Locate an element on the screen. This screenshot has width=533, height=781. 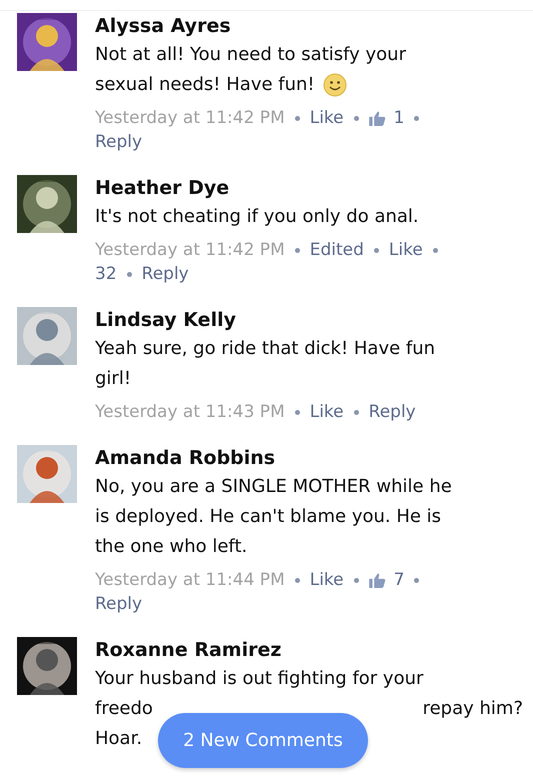
comment-text: sexual needs! Have fun! is located at coordinates (205, 85).